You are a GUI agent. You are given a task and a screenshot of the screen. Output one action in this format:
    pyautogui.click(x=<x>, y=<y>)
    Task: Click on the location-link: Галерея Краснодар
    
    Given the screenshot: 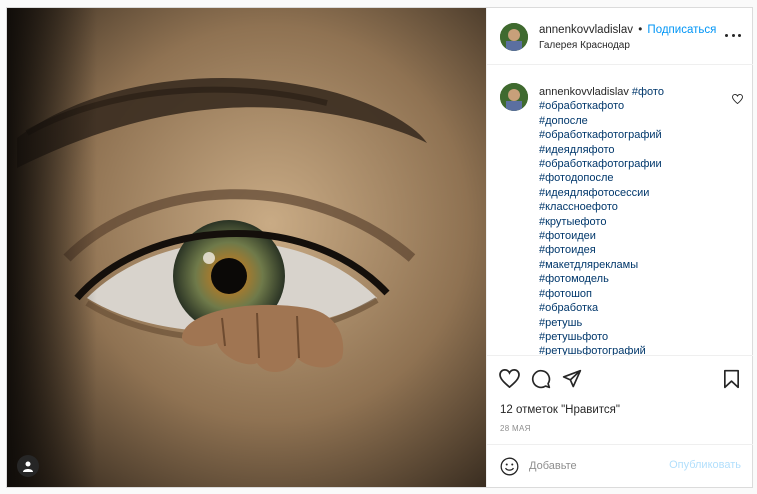 What is the action you would take?
    pyautogui.click(x=584, y=45)
    